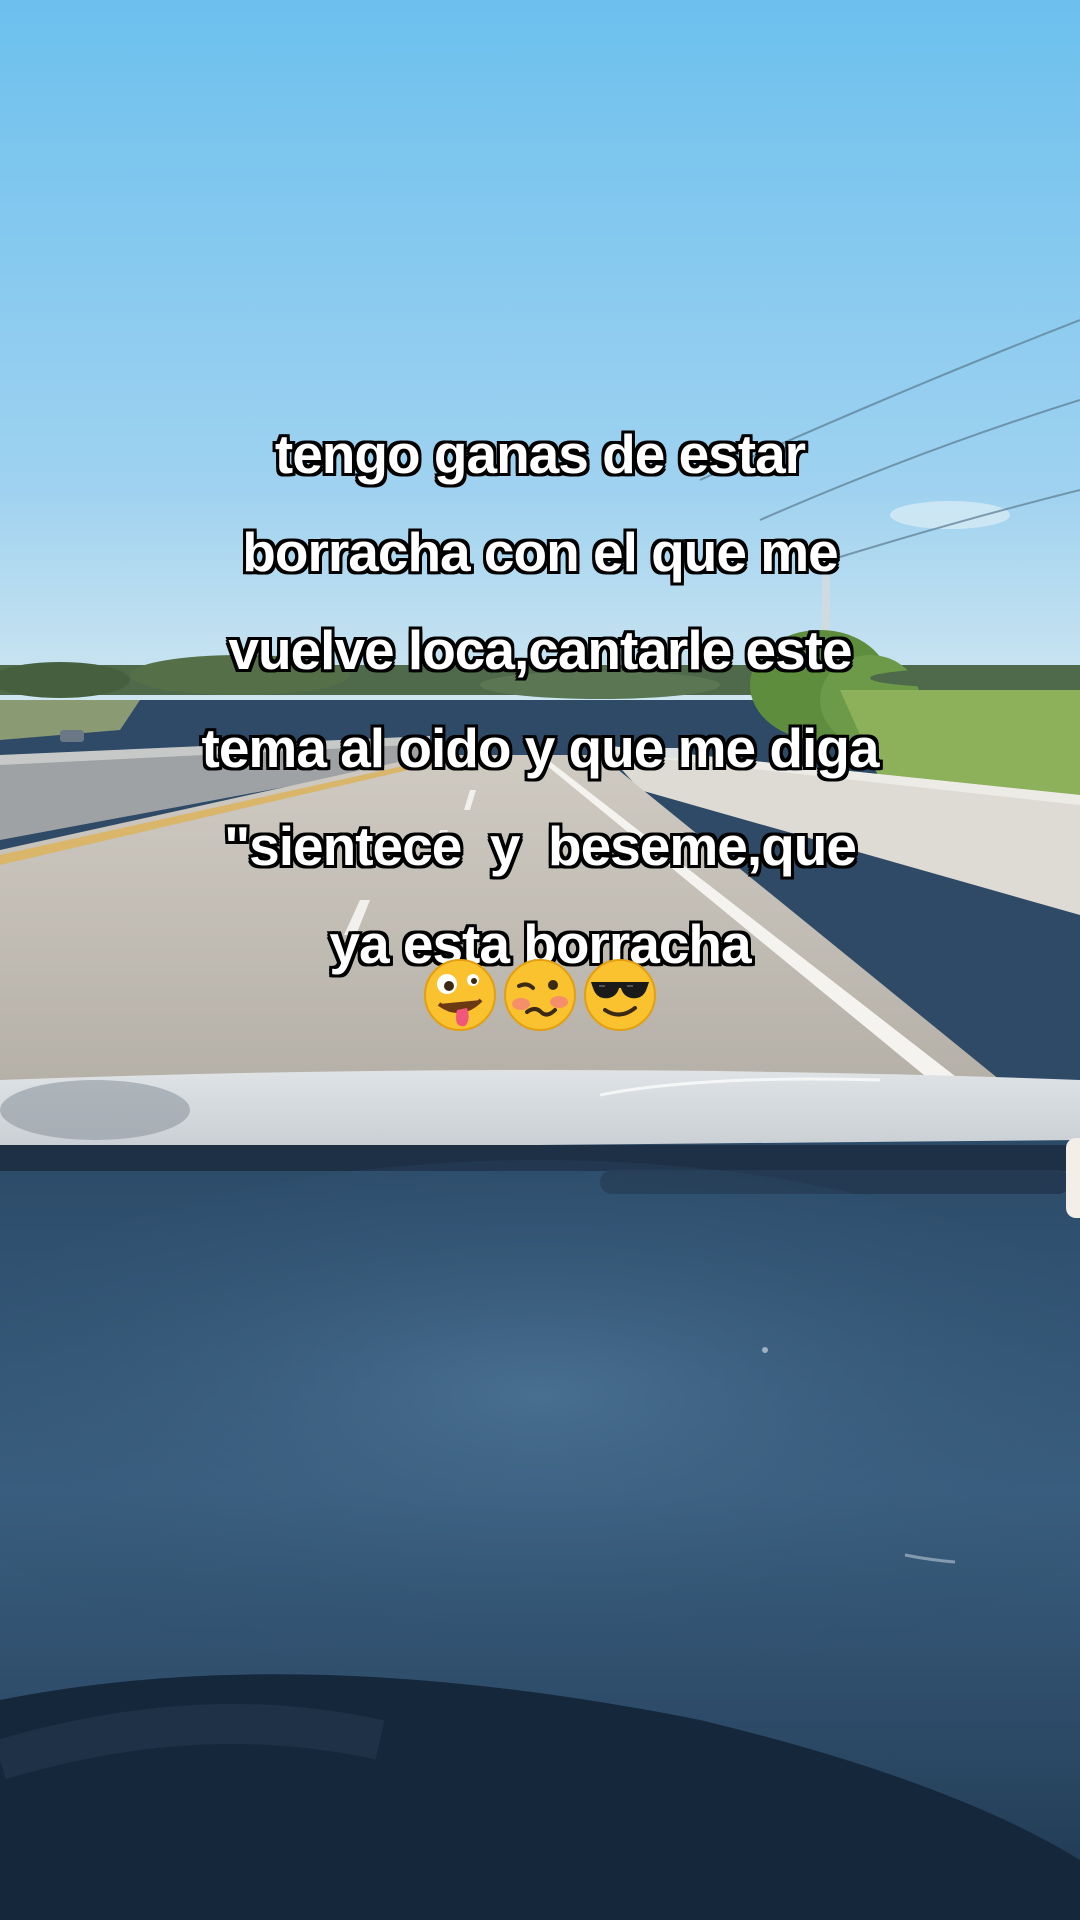 The width and height of the screenshot is (1080, 1920). I want to click on sunglasses-face-emoji, so click(620, 995).